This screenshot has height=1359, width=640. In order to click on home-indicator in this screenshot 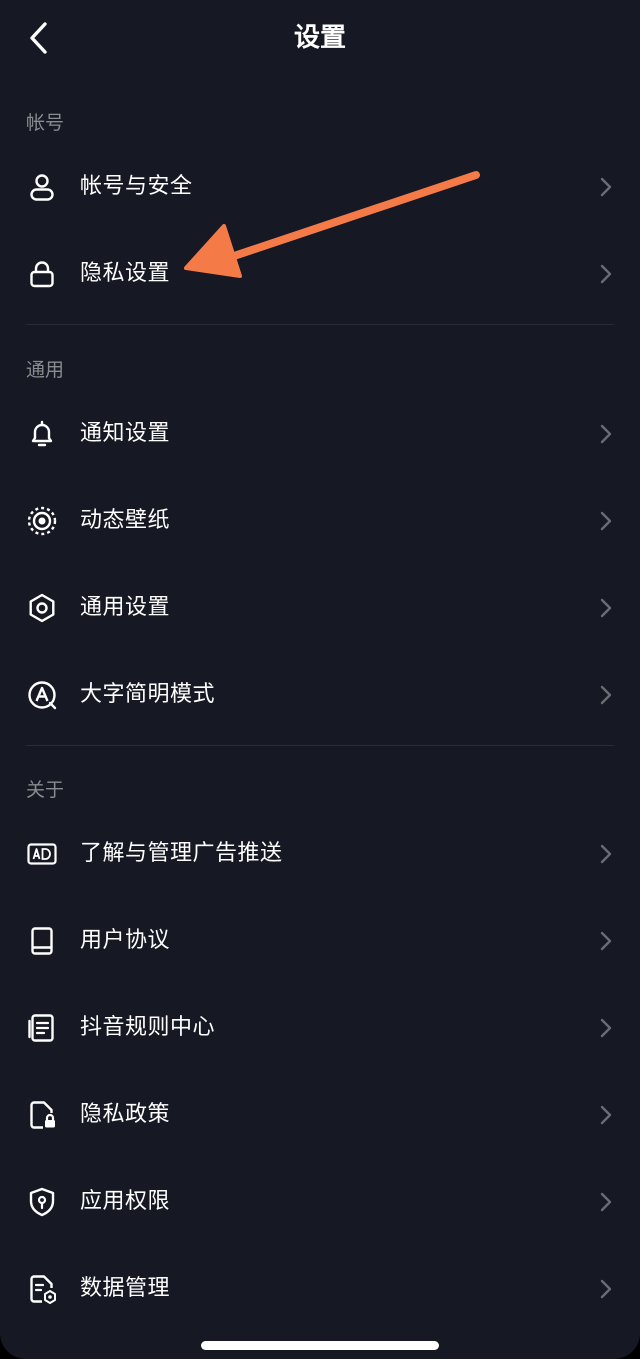, I will do `click(320, 1345)`.